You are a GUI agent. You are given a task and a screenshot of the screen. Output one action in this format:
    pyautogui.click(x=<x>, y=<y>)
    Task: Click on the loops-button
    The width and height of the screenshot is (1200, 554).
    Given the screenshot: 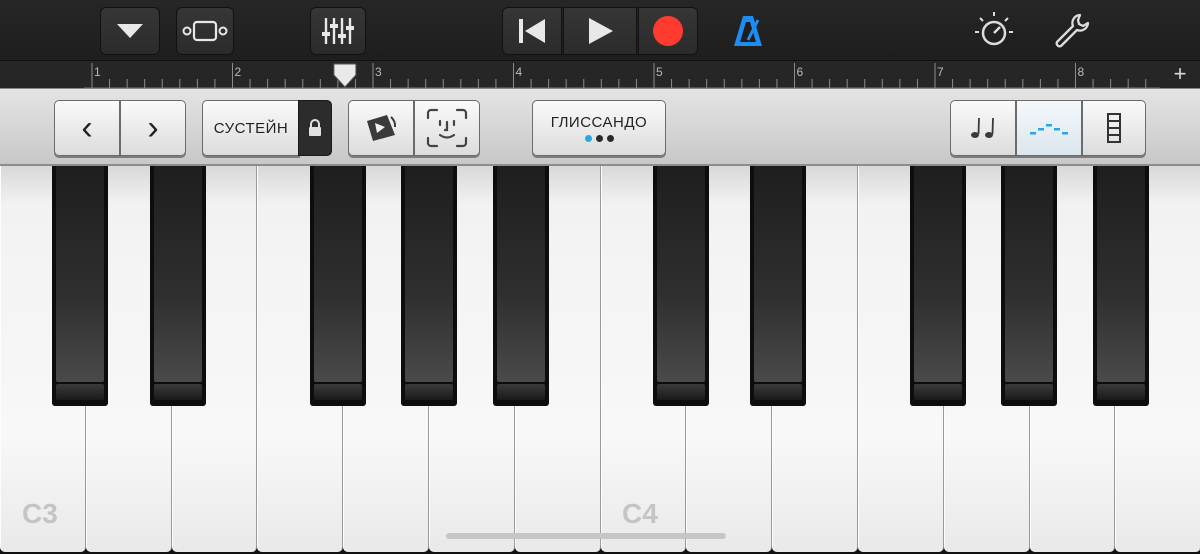 What is the action you would take?
    pyautogui.click(x=381, y=128)
    